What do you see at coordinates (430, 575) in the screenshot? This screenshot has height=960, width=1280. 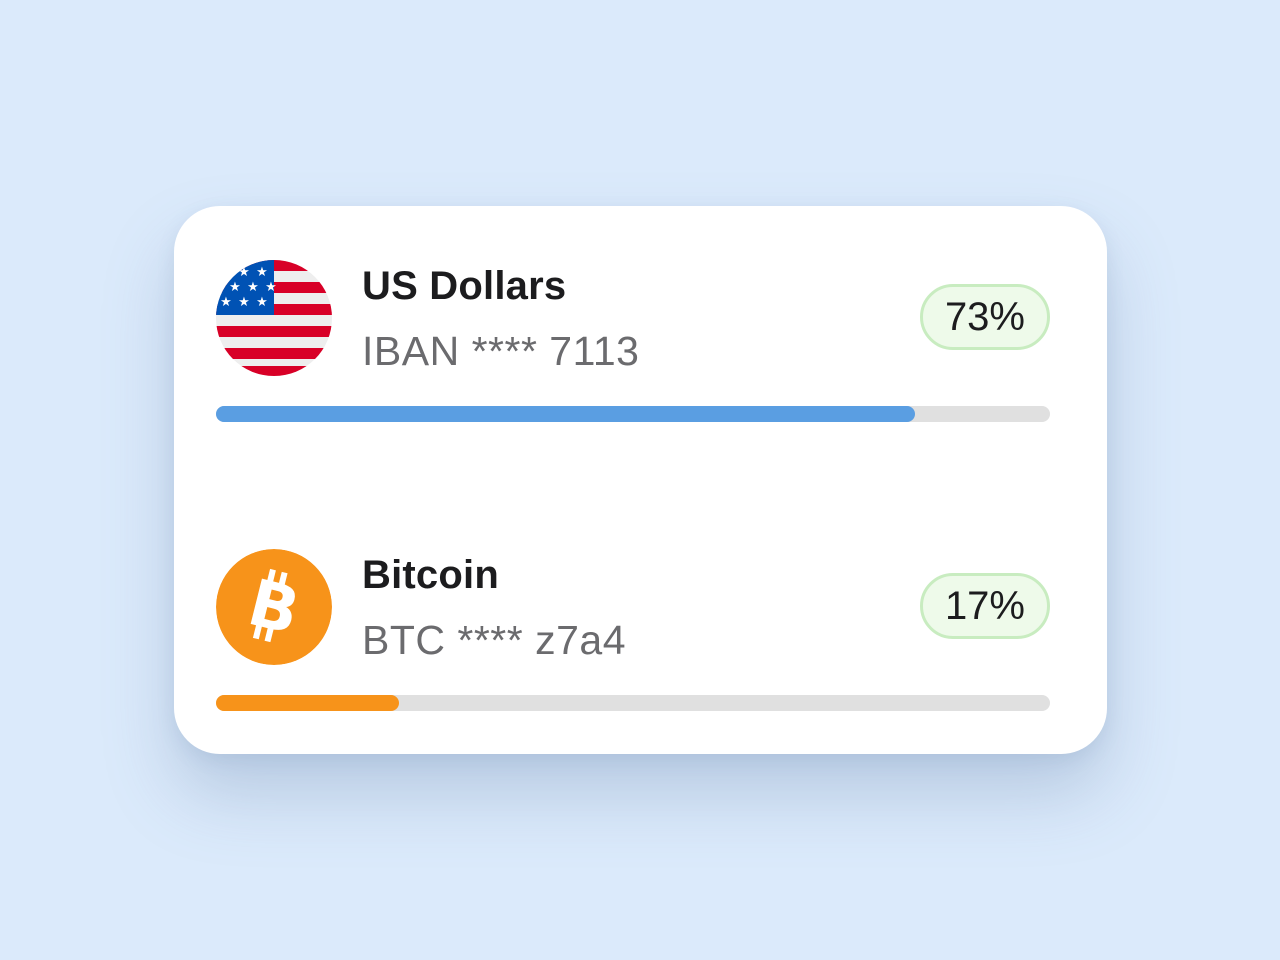 I see `account-name: Bitcoin` at bounding box center [430, 575].